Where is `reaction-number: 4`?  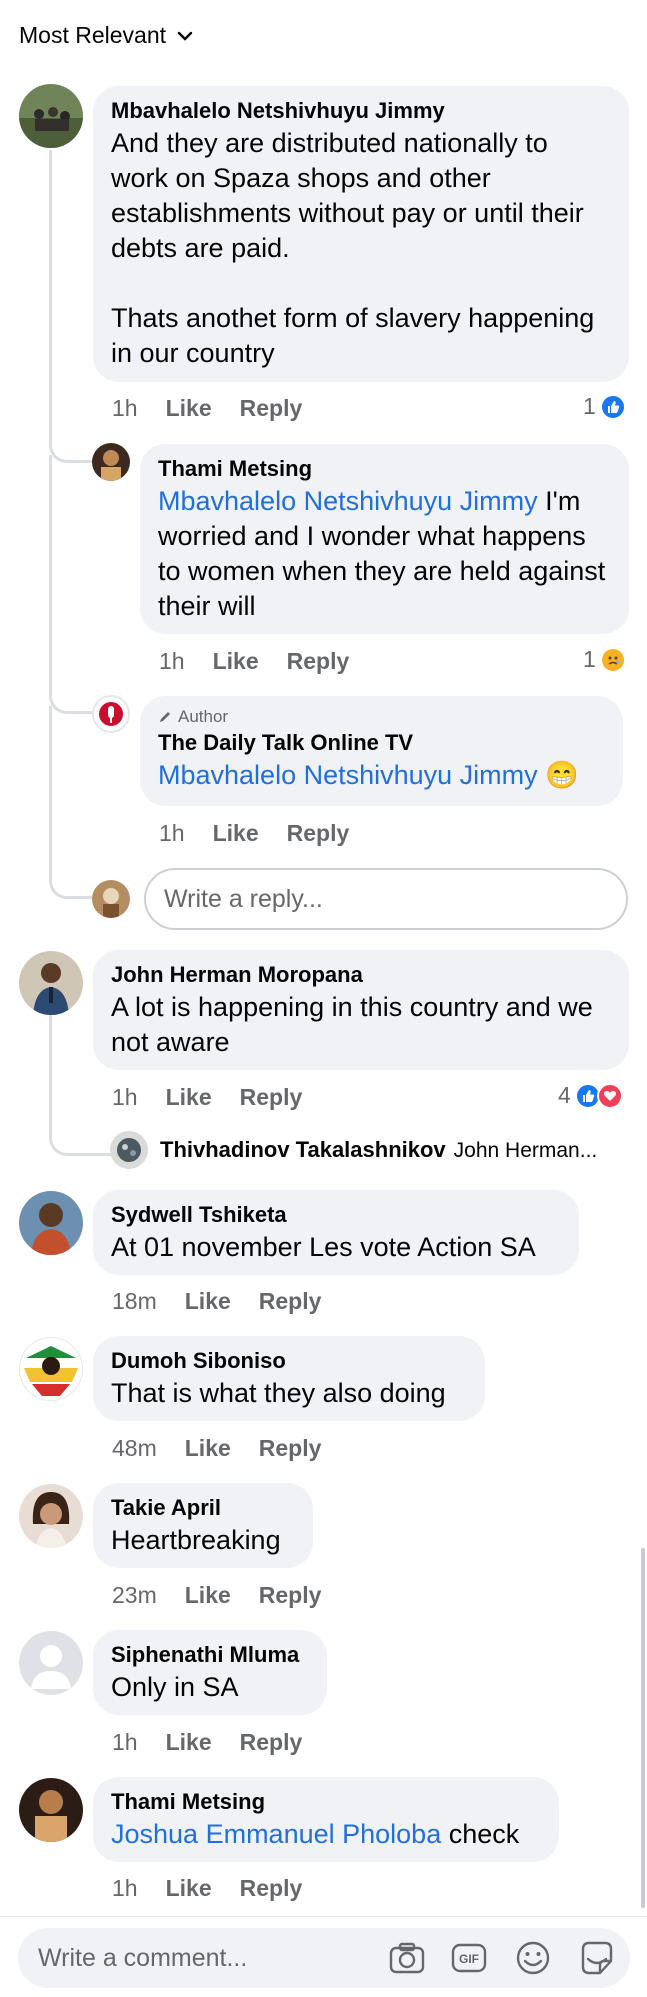
reaction-number: 4 is located at coordinates (564, 1095).